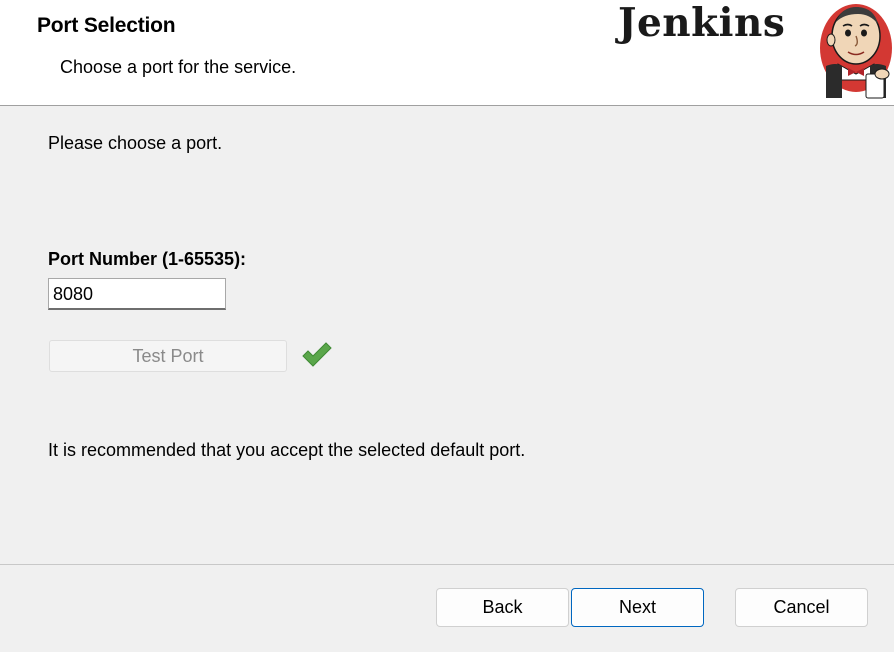 The image size is (894, 652). I want to click on checkmark-icon, so click(317, 354).